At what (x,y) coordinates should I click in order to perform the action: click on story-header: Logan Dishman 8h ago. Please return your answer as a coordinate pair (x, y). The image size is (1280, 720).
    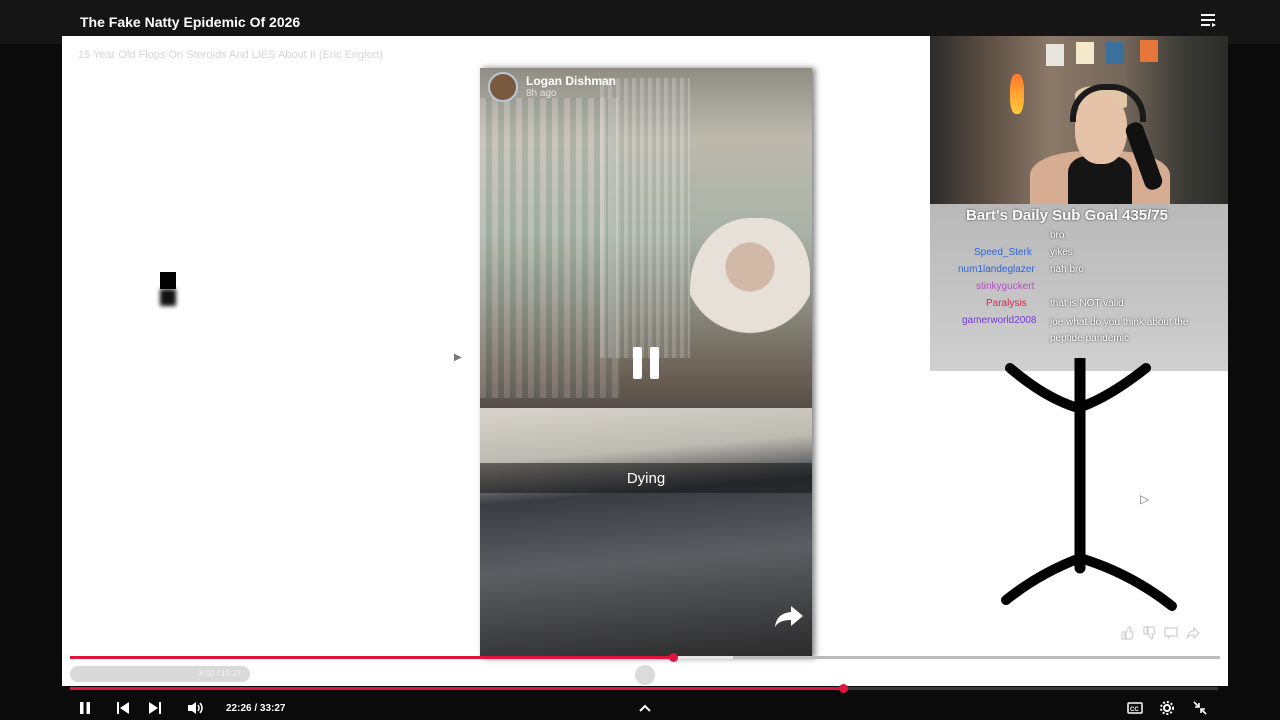
    Looking at the image, I should click on (552, 87).